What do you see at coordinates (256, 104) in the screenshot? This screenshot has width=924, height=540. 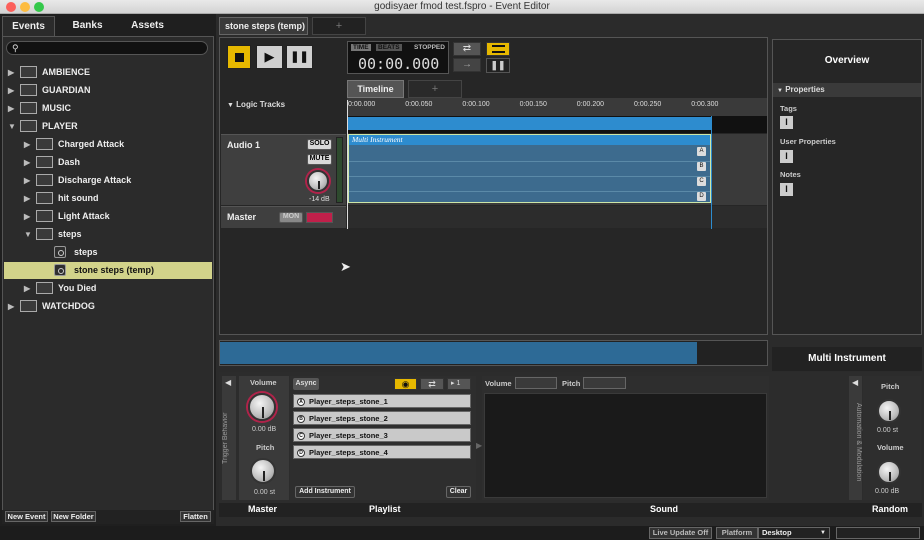 I see `logic-tracks-header: ▼ Logic Tracks` at bounding box center [256, 104].